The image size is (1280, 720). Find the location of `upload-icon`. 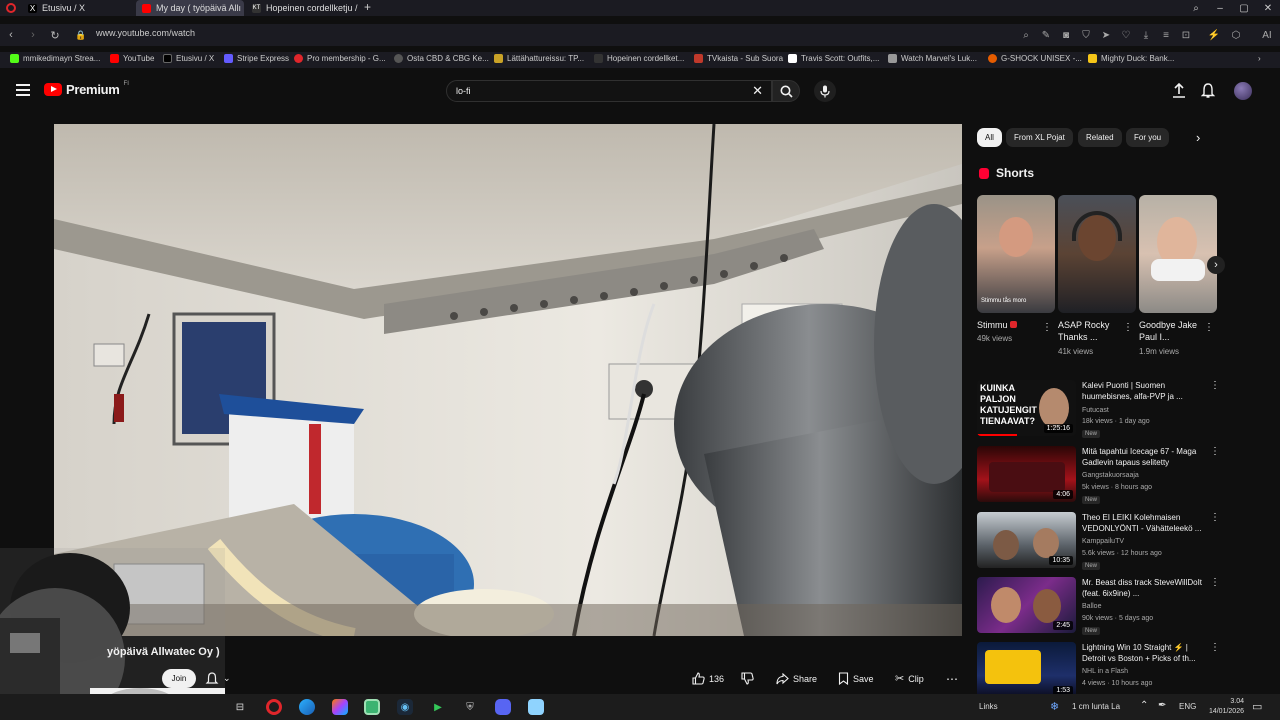

upload-icon is located at coordinates (1179, 90).